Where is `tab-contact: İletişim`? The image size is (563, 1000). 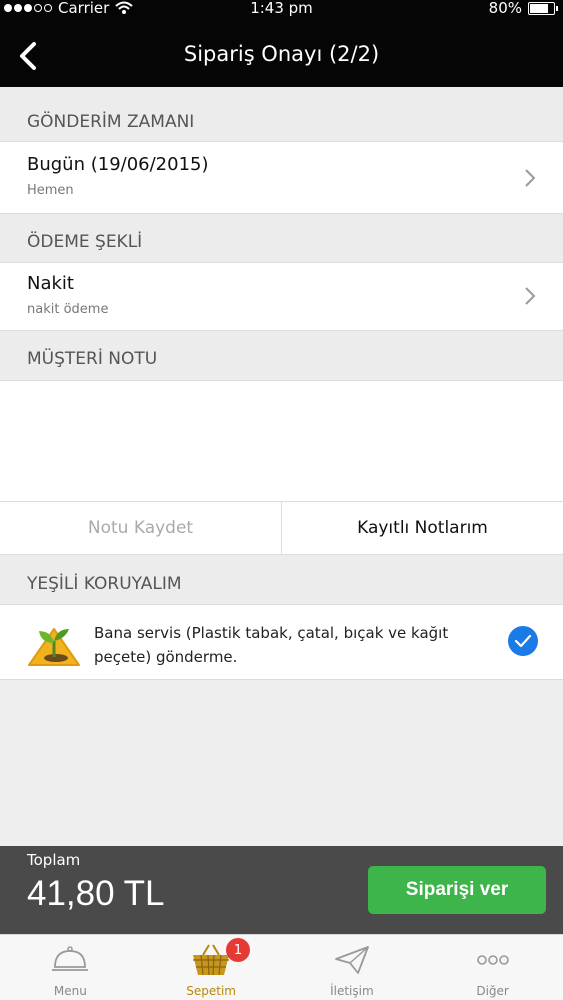 tab-contact: İletişim is located at coordinates (352, 967).